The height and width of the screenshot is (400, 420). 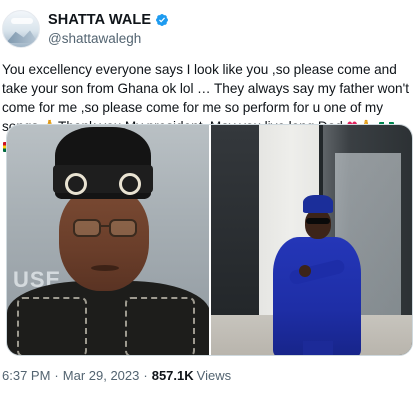 I want to click on glasses-right-lens, so click(x=123, y=228).